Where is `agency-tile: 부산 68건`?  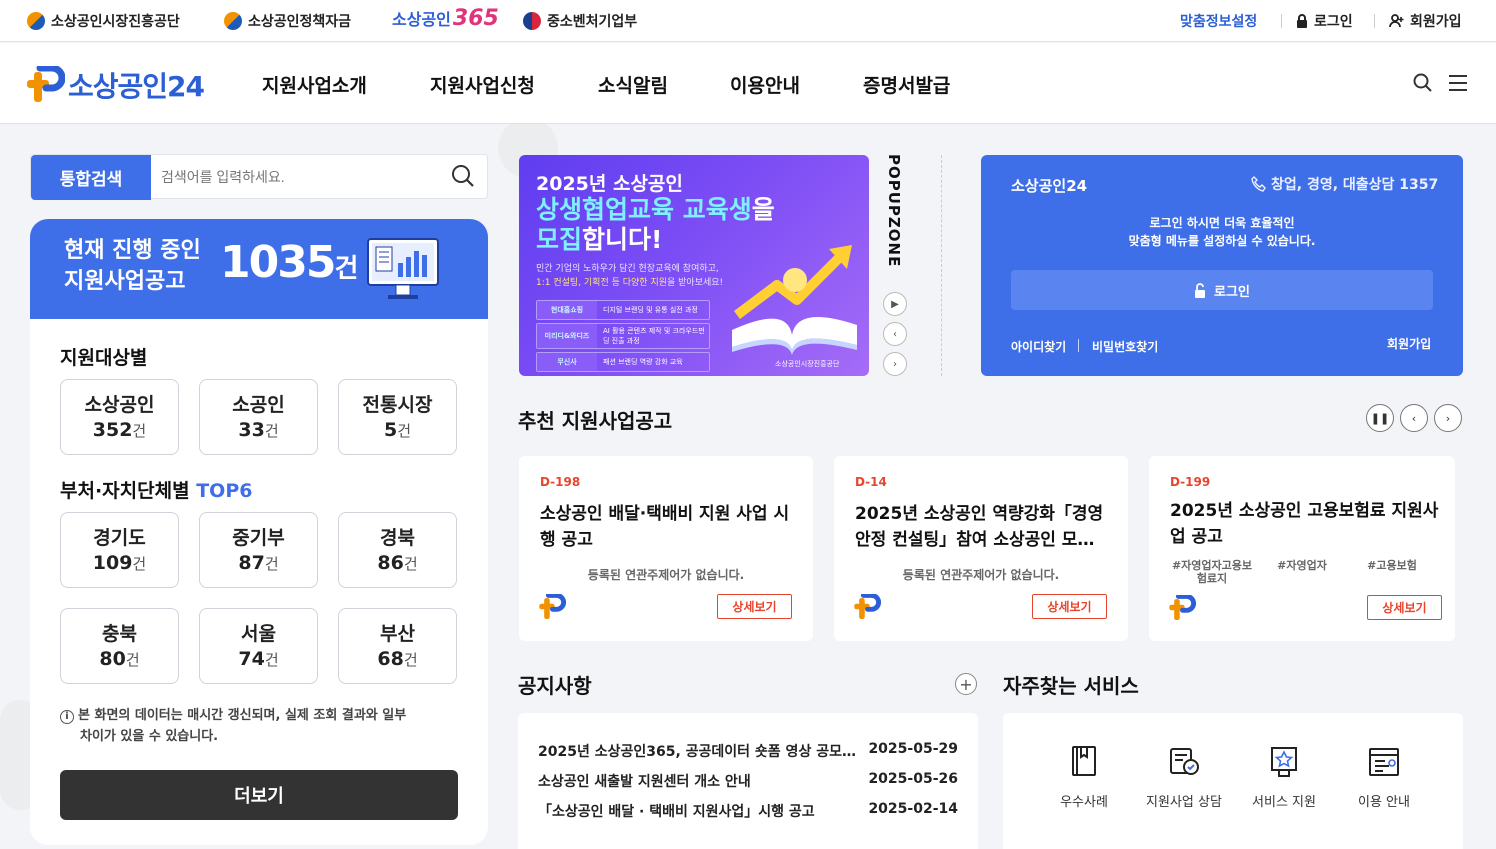 agency-tile: 부산 68건 is located at coordinates (397, 646).